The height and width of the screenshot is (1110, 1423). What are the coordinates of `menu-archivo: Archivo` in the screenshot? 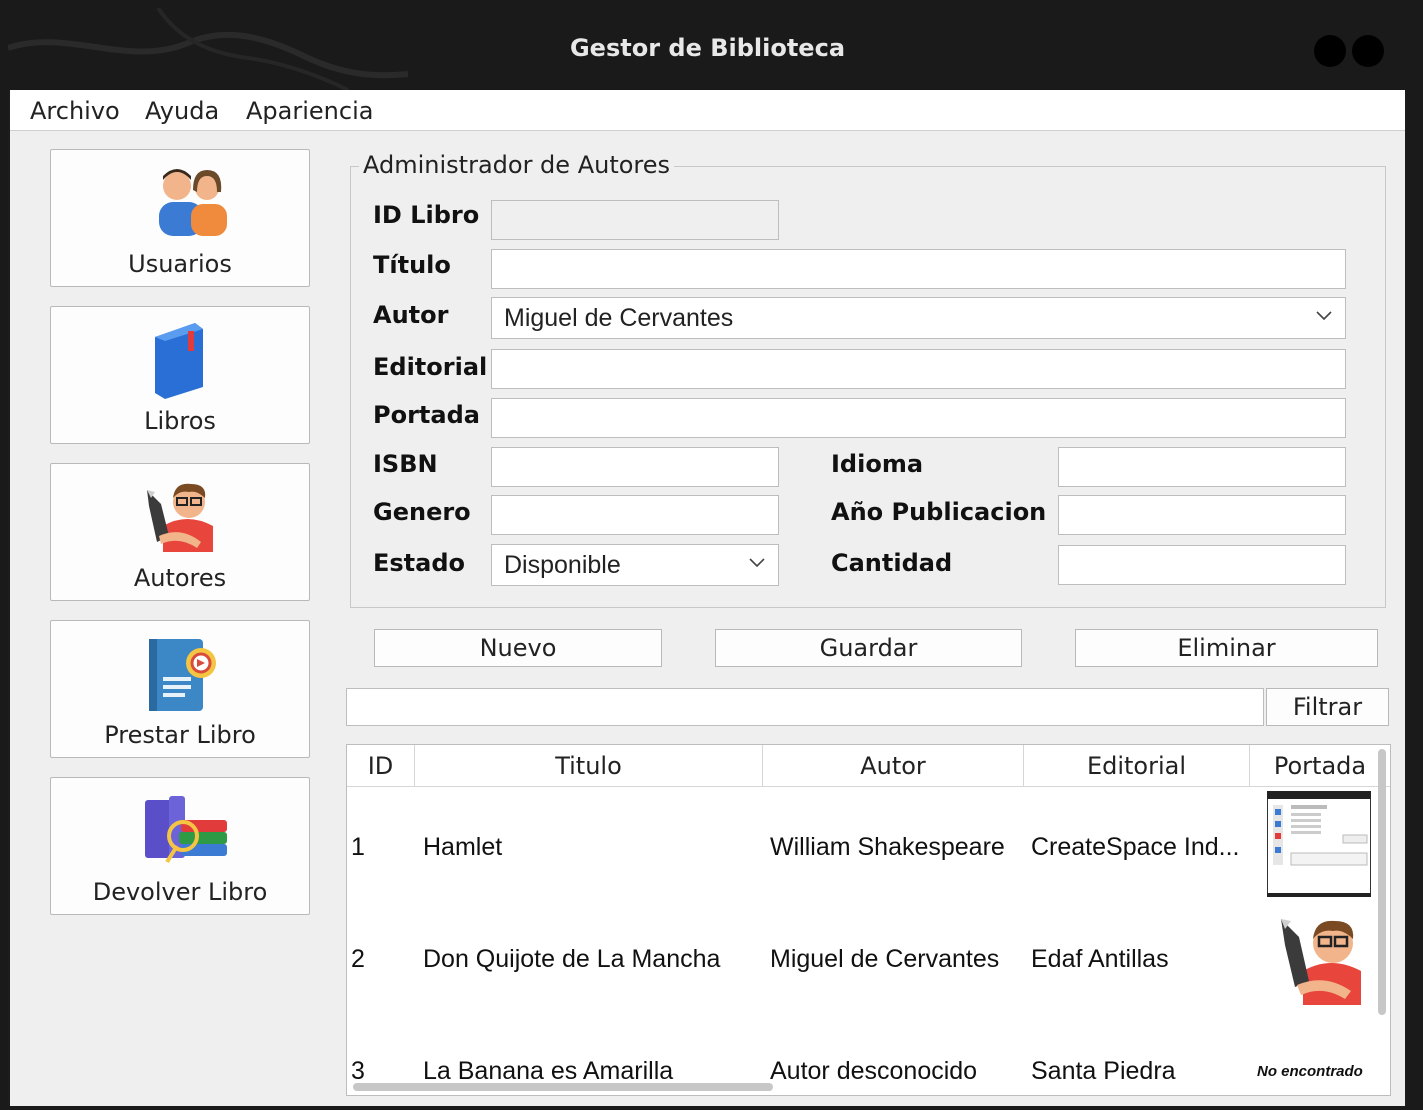 It's located at (75, 111).